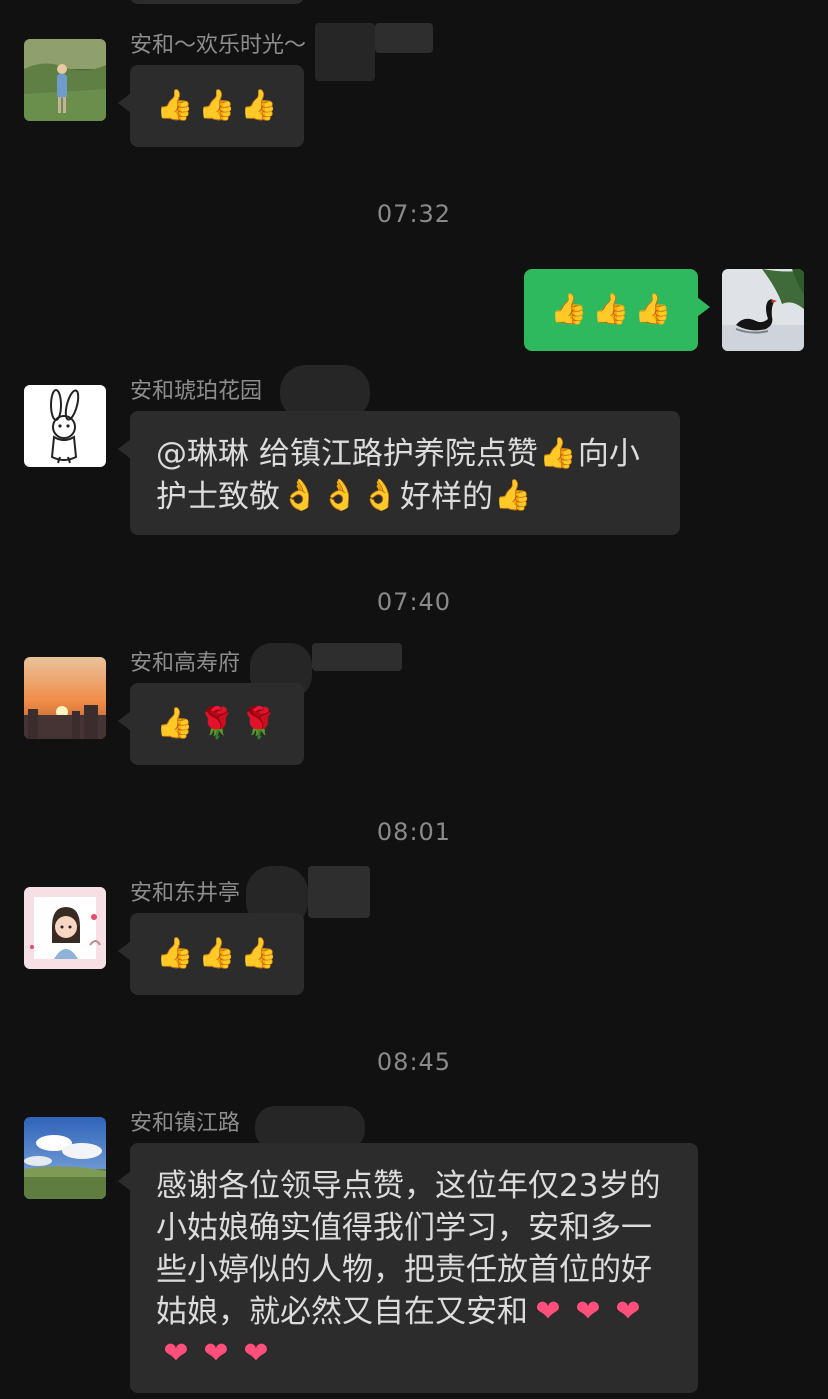  What do you see at coordinates (446, 496) in the screenshot?
I see `message-text-segment: 好样的` at bounding box center [446, 496].